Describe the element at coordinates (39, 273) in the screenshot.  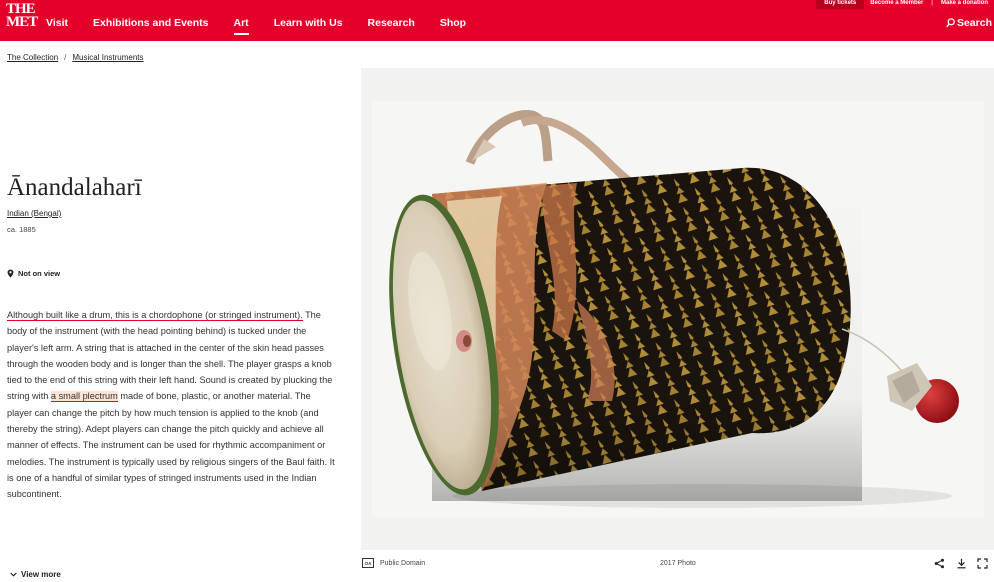
I see `on-view-label: Not on view` at that location.